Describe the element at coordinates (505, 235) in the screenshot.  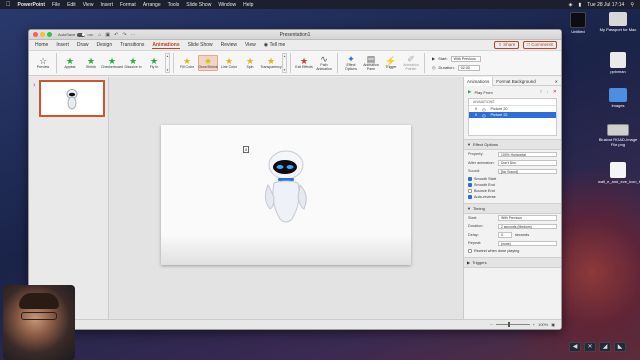
I see `delay-field: 0` at that location.